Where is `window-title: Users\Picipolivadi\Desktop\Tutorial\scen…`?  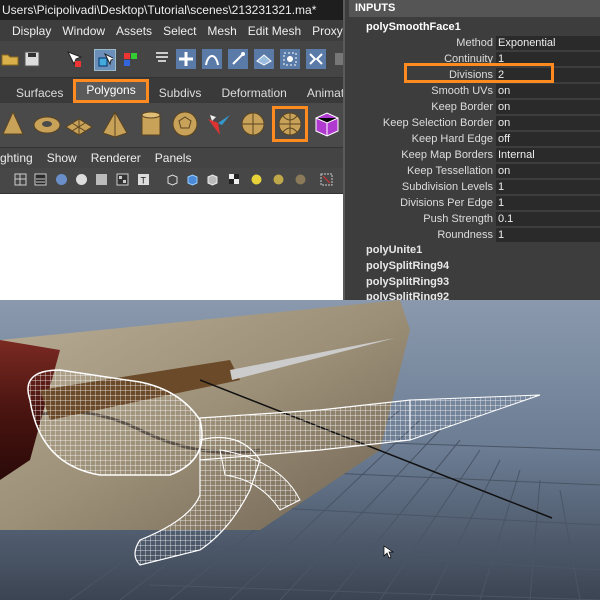
window-title: Users\Picipolivadi\Desktop\Tutorial\scen… is located at coordinates (171, 10).